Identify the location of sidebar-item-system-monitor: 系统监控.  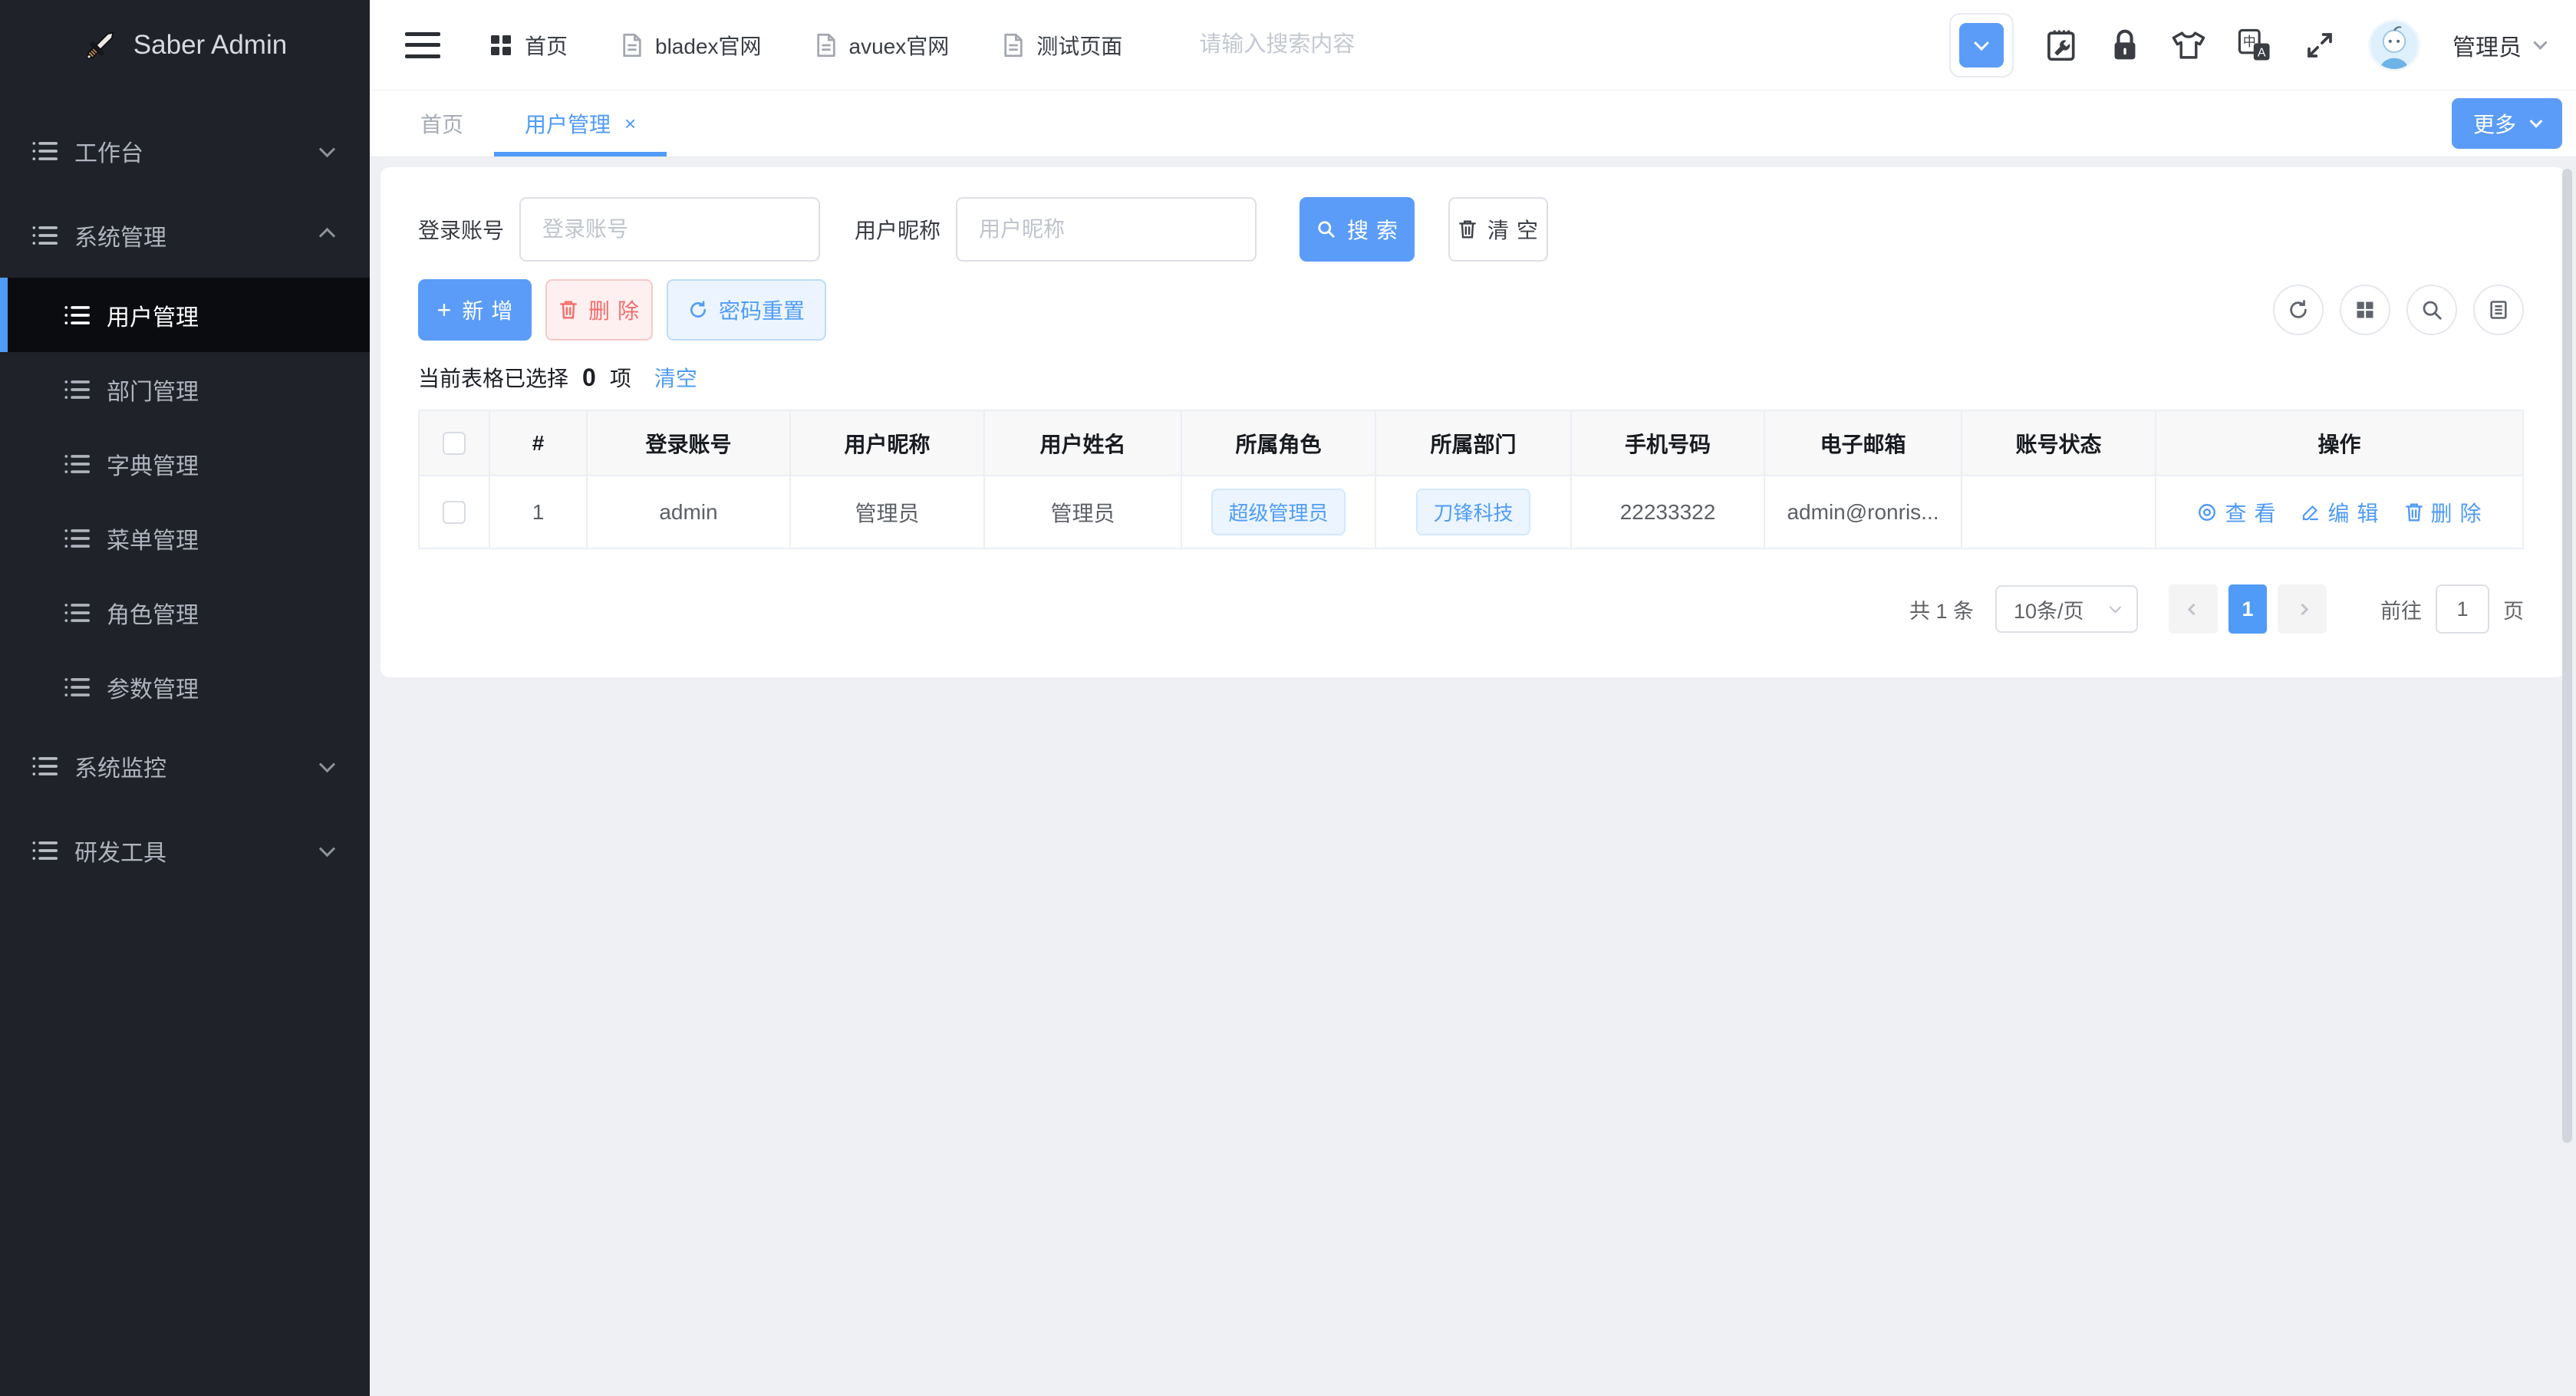
(185, 766).